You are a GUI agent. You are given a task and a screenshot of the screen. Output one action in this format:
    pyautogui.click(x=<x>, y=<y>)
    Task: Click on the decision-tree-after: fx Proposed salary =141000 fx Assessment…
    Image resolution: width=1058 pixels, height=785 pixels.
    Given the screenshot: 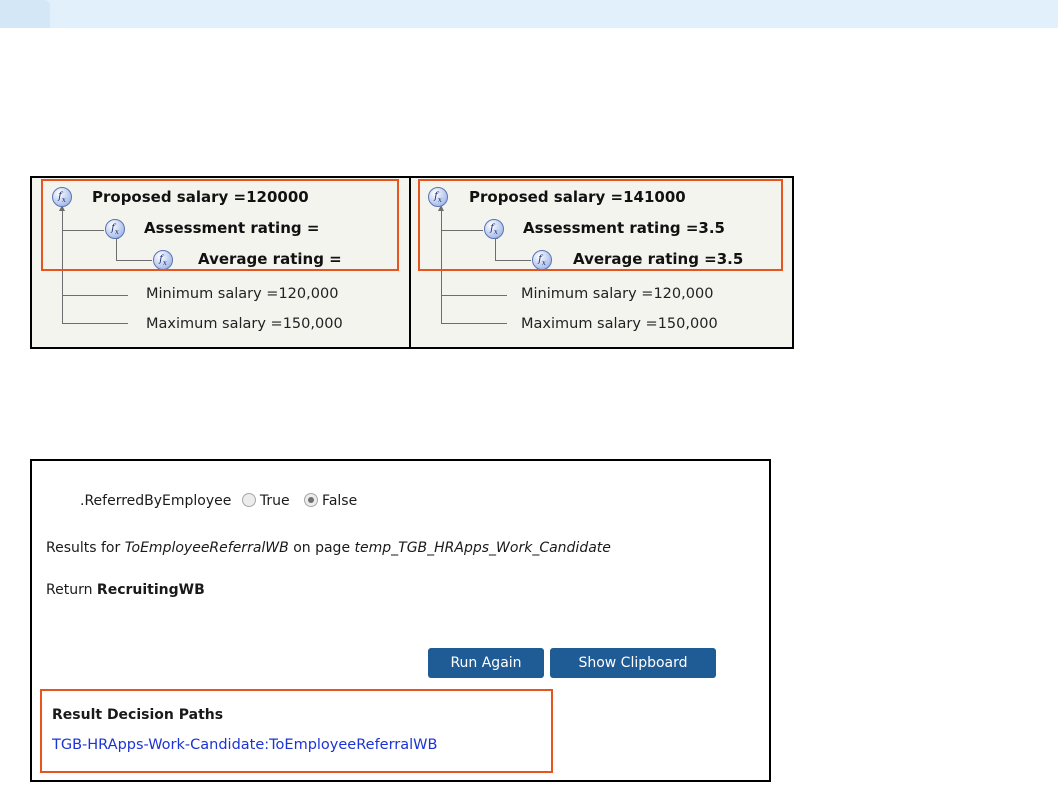 What is the action you would take?
    pyautogui.click(x=599, y=262)
    